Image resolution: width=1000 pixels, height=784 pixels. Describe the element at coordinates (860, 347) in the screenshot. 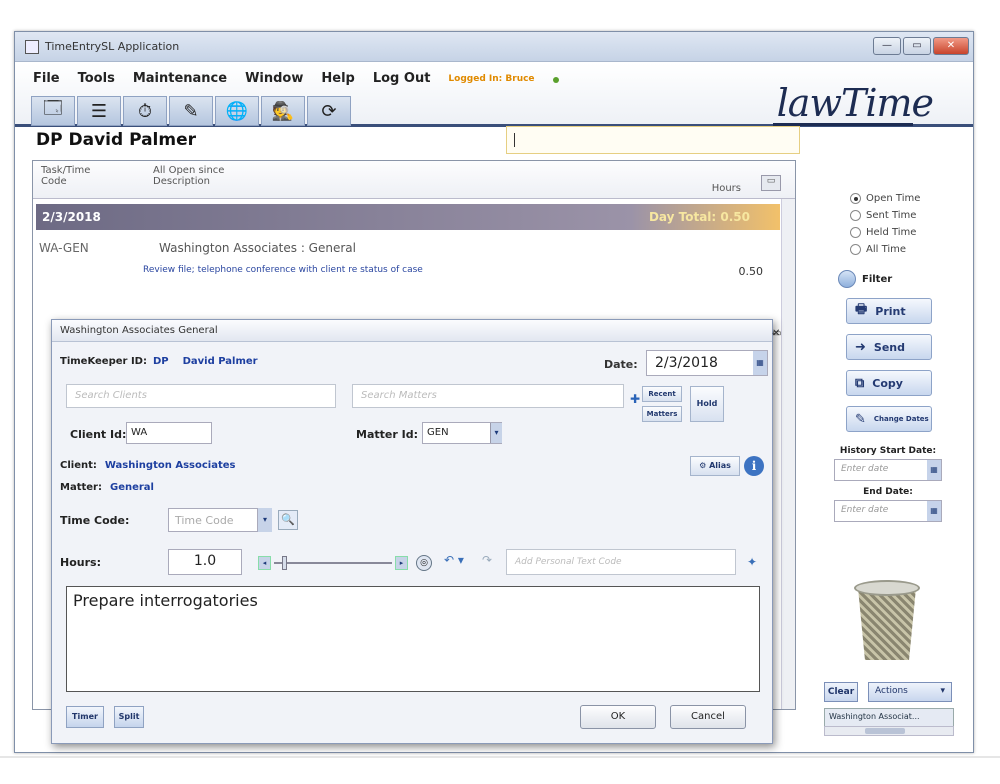

I see `arrow-right-icon: ➜` at that location.